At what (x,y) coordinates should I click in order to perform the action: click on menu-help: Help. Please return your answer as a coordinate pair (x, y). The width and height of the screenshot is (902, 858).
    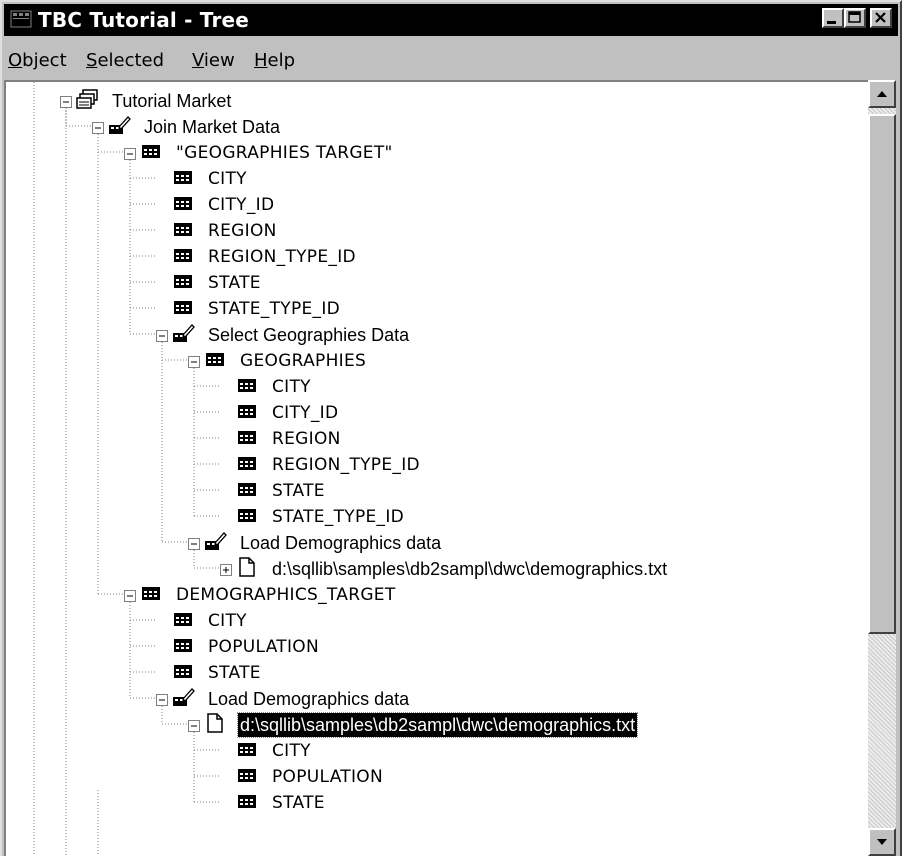
    Looking at the image, I should click on (274, 61).